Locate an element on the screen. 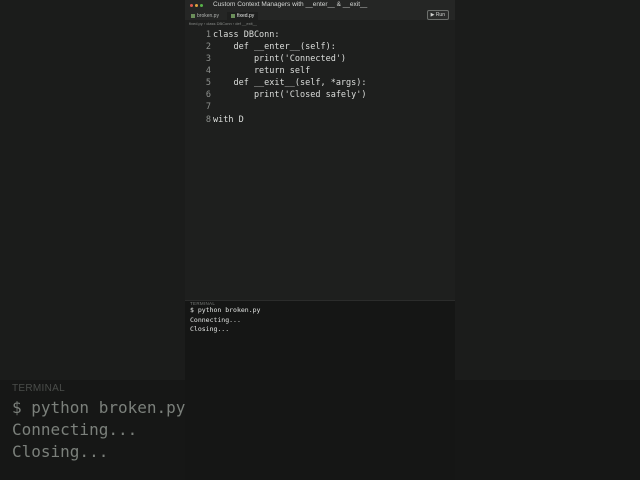  code-text: return self is located at coordinates (262, 71).